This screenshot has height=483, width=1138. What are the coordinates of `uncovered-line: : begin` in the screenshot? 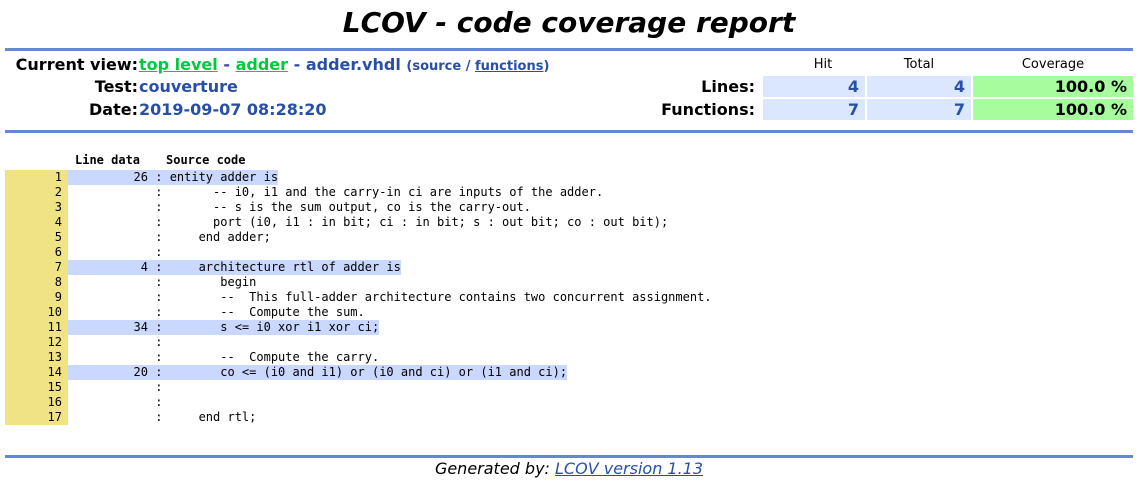 It's located at (162, 282).